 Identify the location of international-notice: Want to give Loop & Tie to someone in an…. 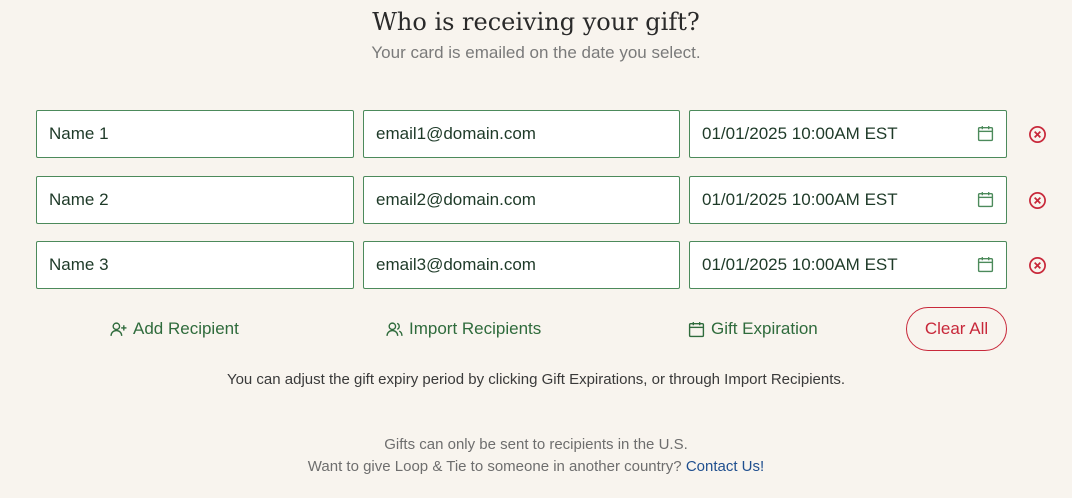
(536, 466).